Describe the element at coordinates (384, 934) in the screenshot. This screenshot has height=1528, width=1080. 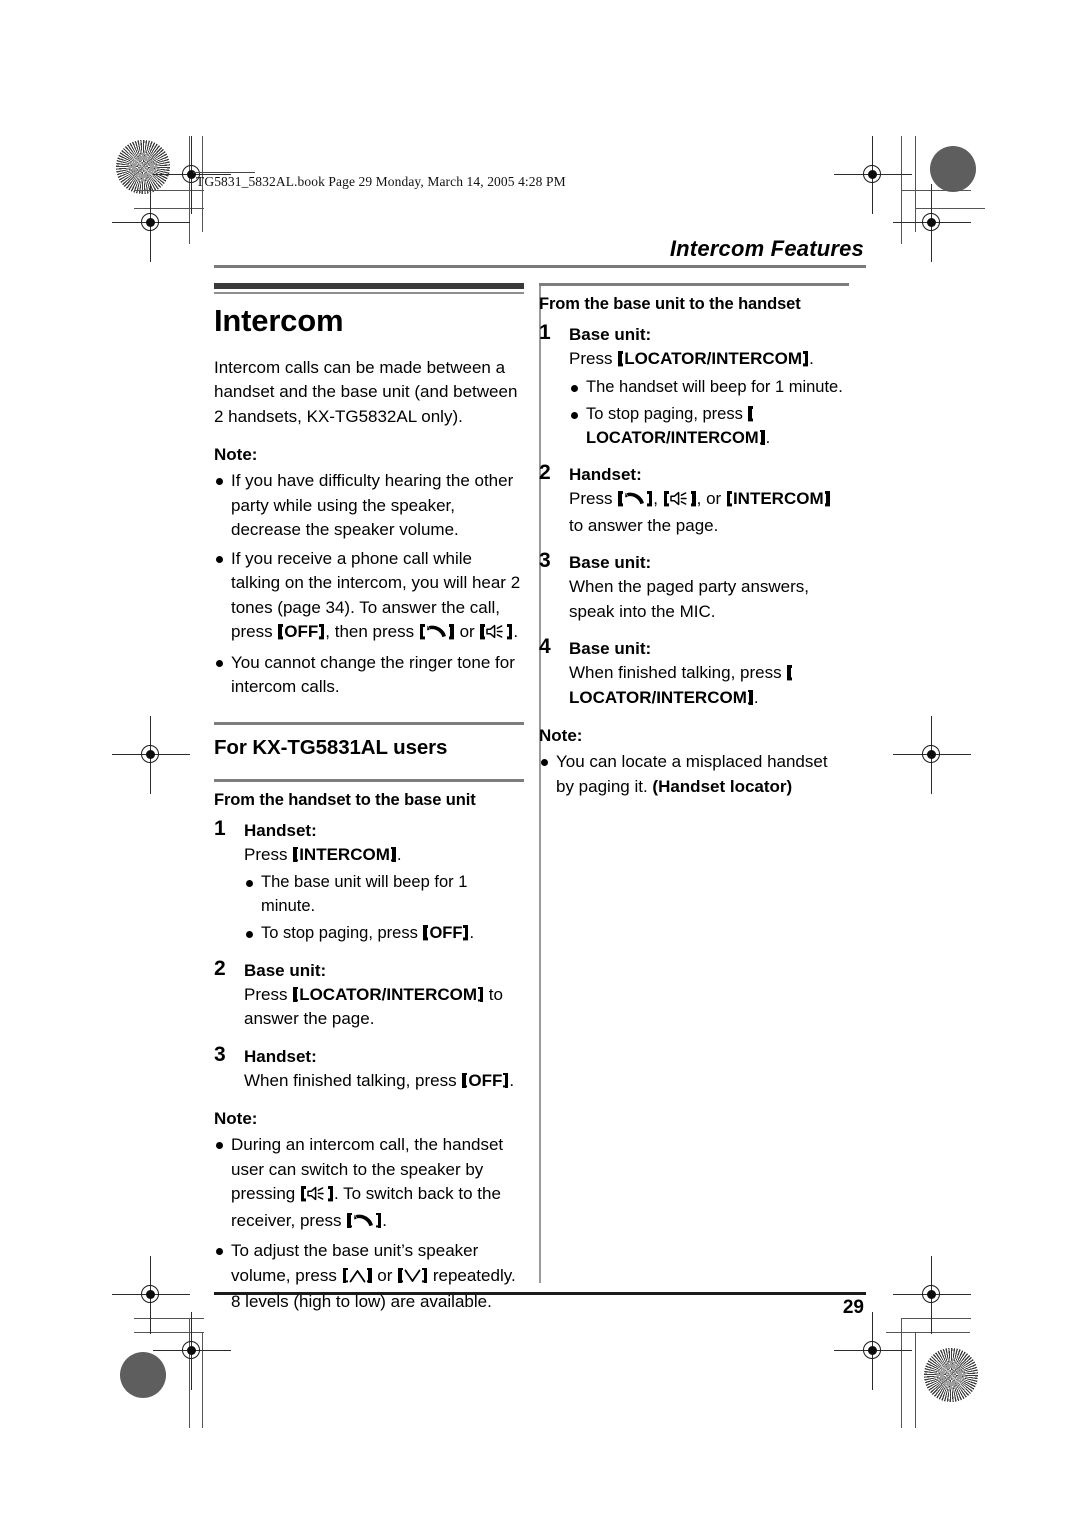
I see `step-bullet: To stop paging, press OFF.` at that location.